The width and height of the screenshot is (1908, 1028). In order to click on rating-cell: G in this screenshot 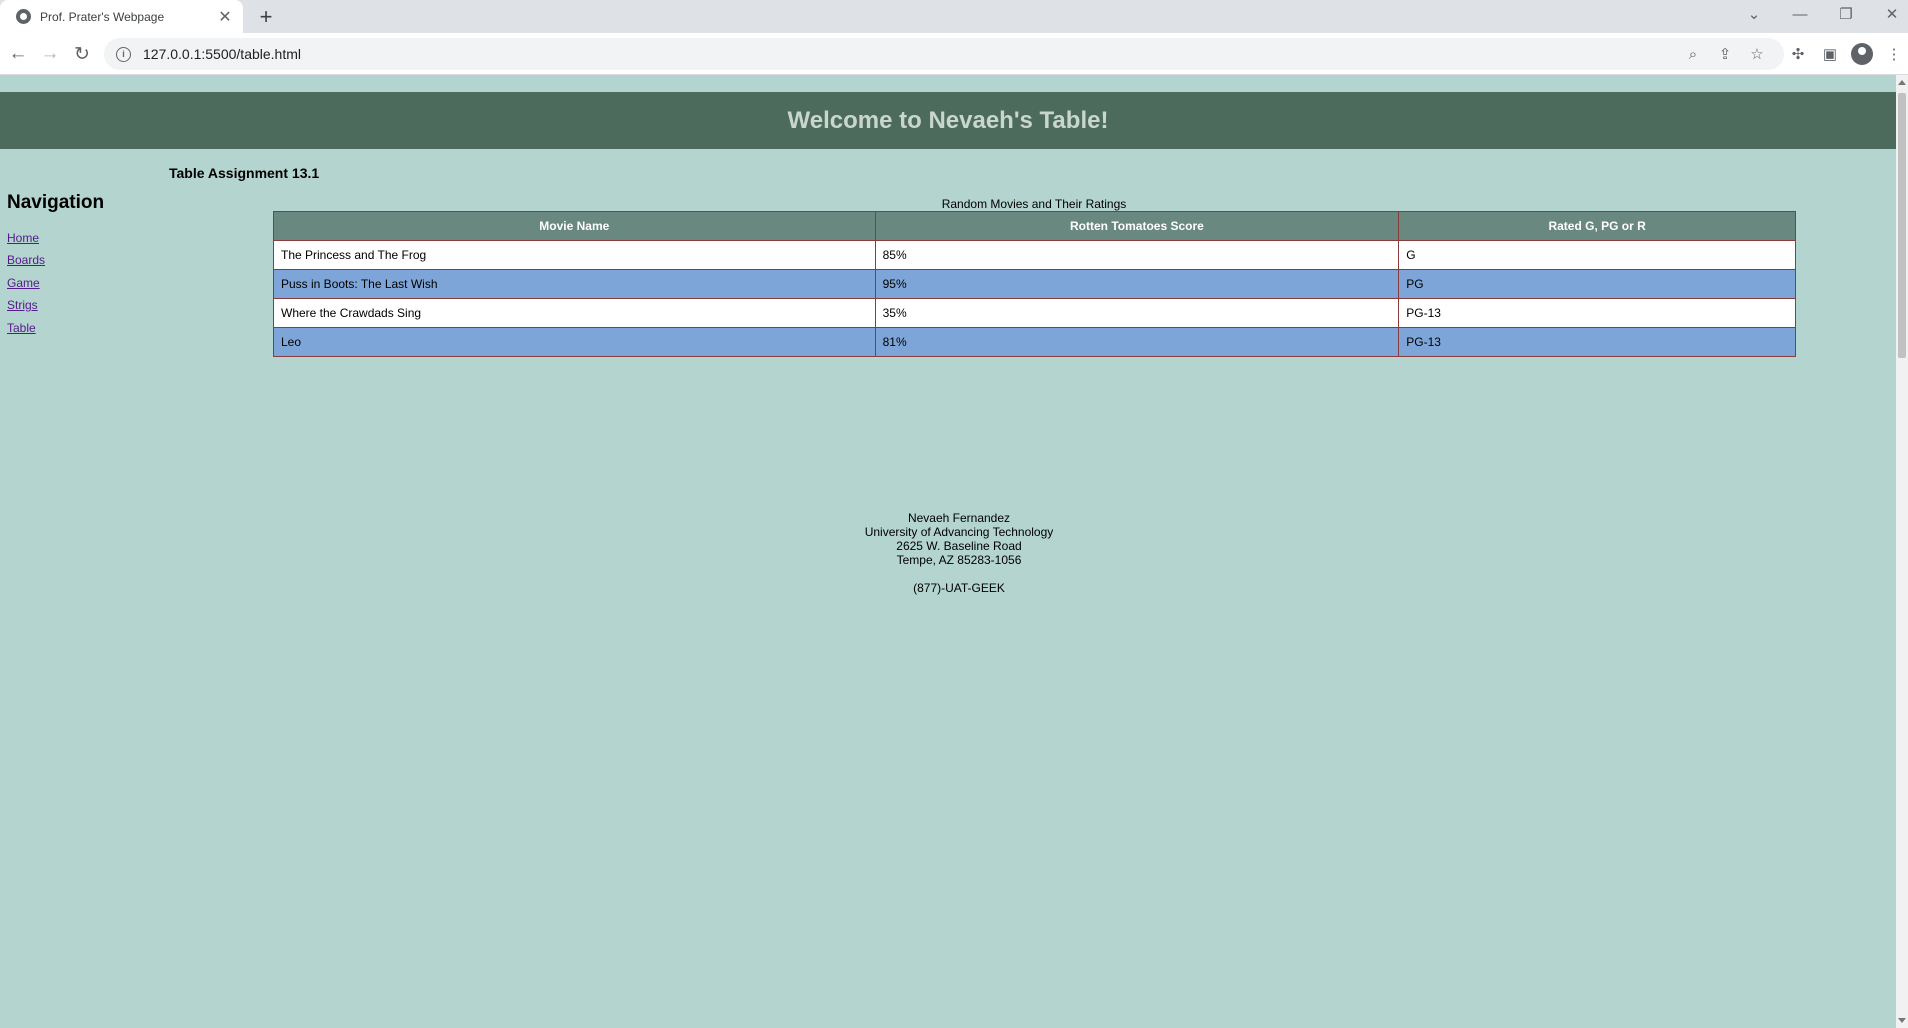, I will do `click(1597, 255)`.